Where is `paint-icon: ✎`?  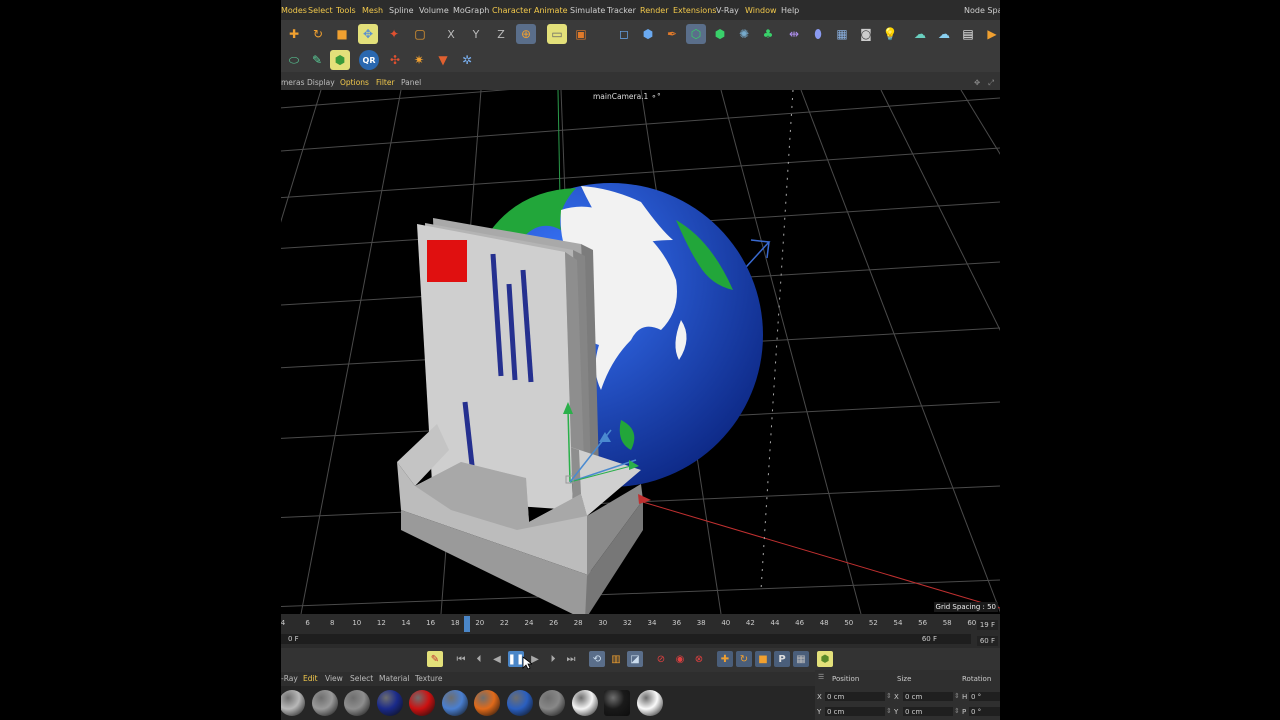 paint-icon: ✎ is located at coordinates (317, 60).